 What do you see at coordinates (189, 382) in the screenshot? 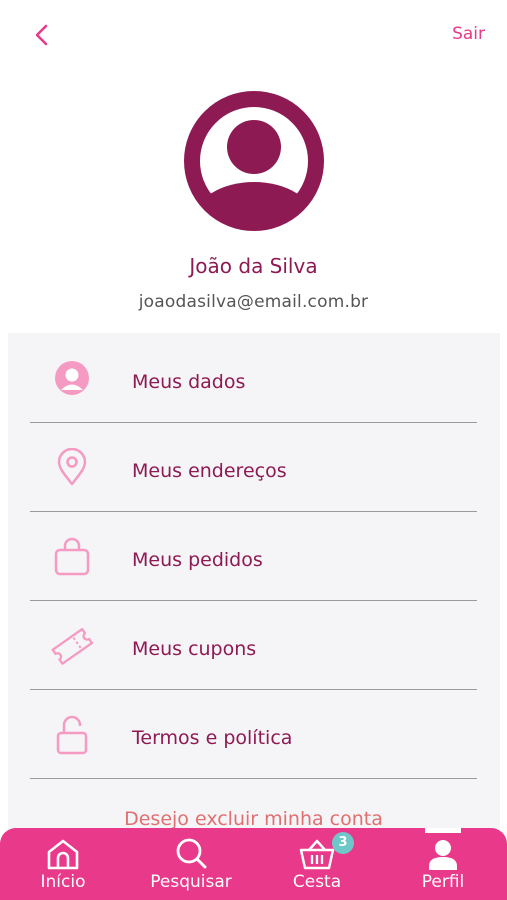
I see `menu-item-label: Meus dados` at bounding box center [189, 382].